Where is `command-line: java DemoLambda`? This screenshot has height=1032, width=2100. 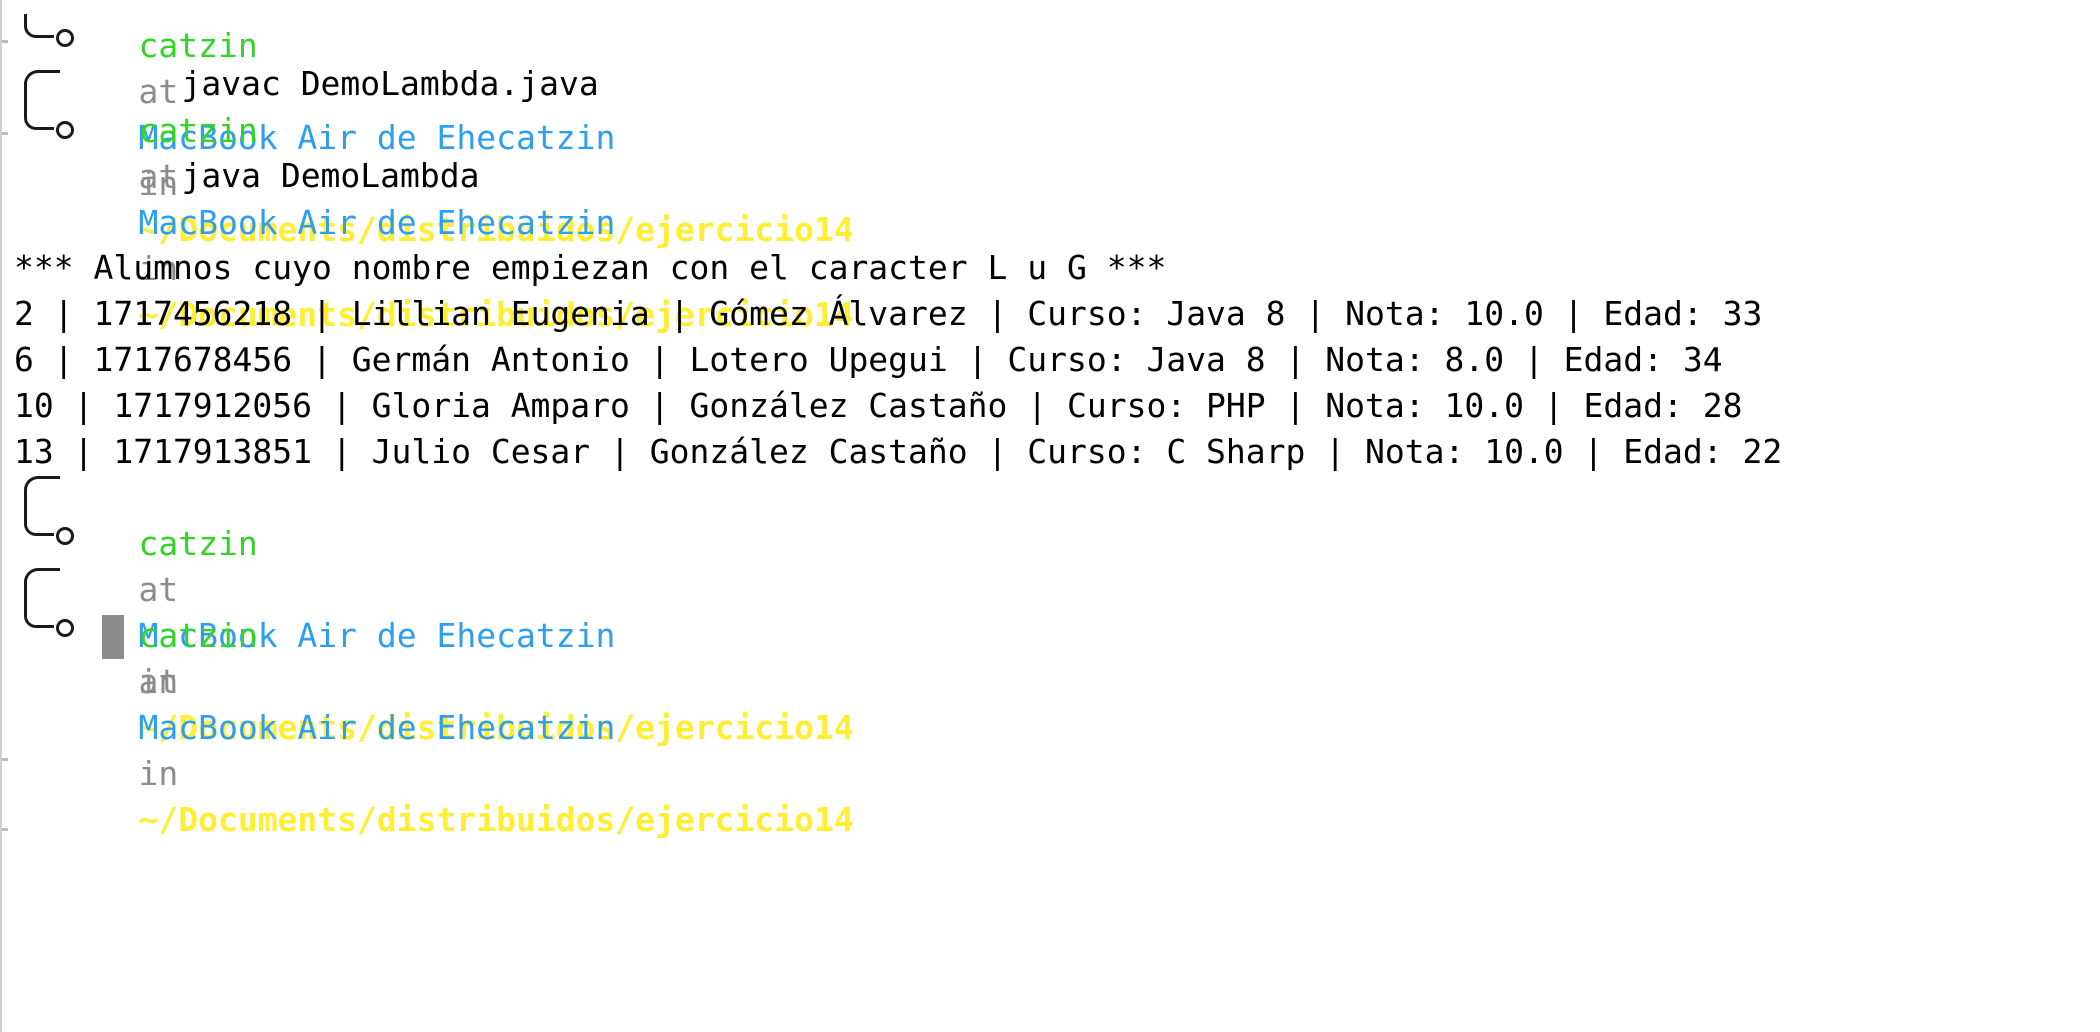 command-line: java DemoLambda is located at coordinates (240, 151).